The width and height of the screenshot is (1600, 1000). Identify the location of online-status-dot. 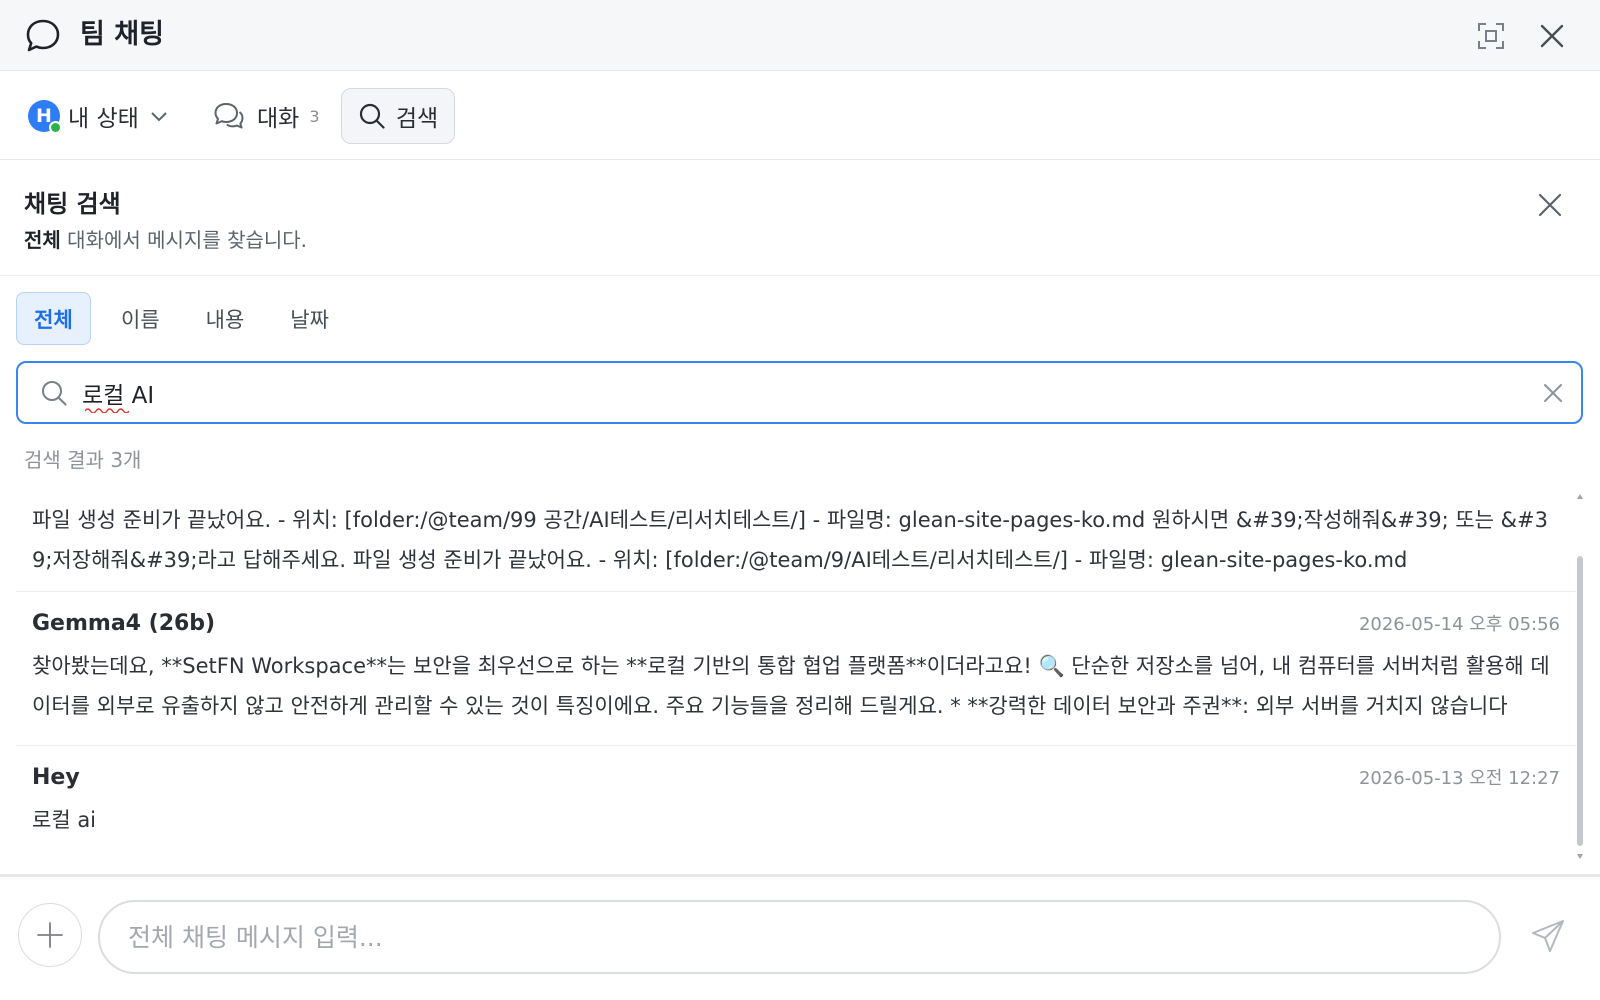
(55, 127).